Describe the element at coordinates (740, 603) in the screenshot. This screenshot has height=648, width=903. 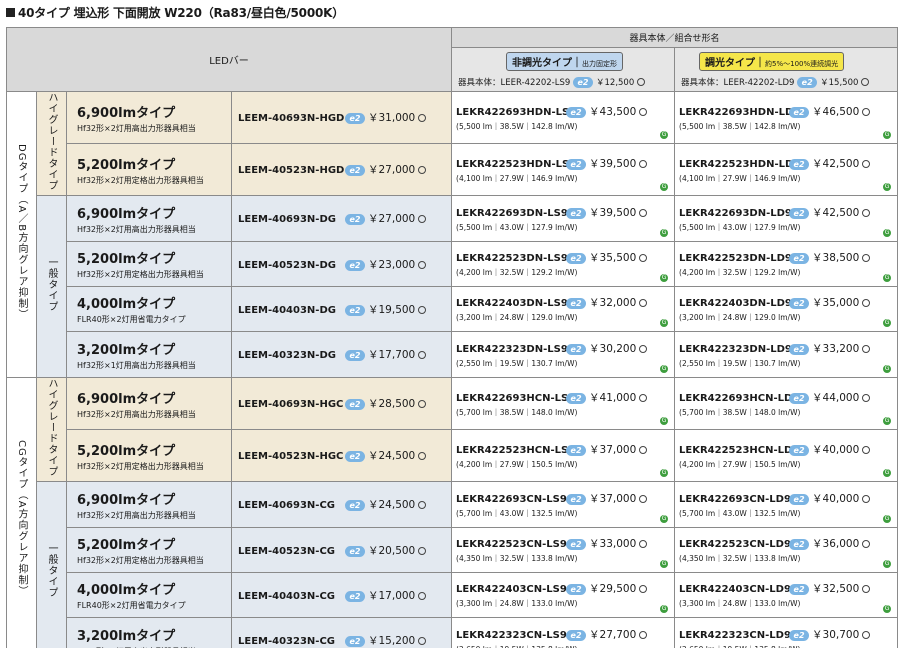
I see `system-spec: (3,300 lm｜24.8W｜133.0 lm/W)` at that location.